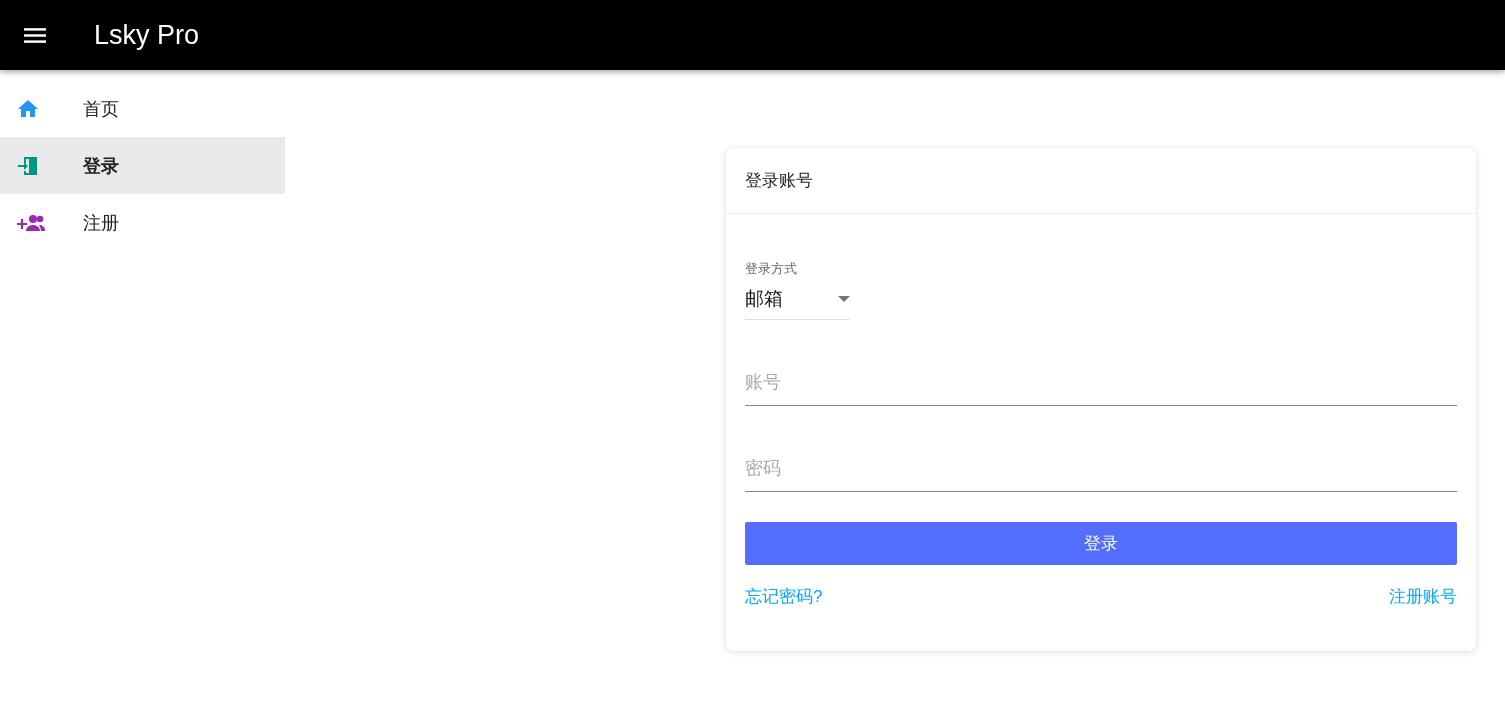 The height and width of the screenshot is (725, 1505). Describe the element at coordinates (147, 35) in the screenshot. I see `app-title: Lsky Pro` at that location.